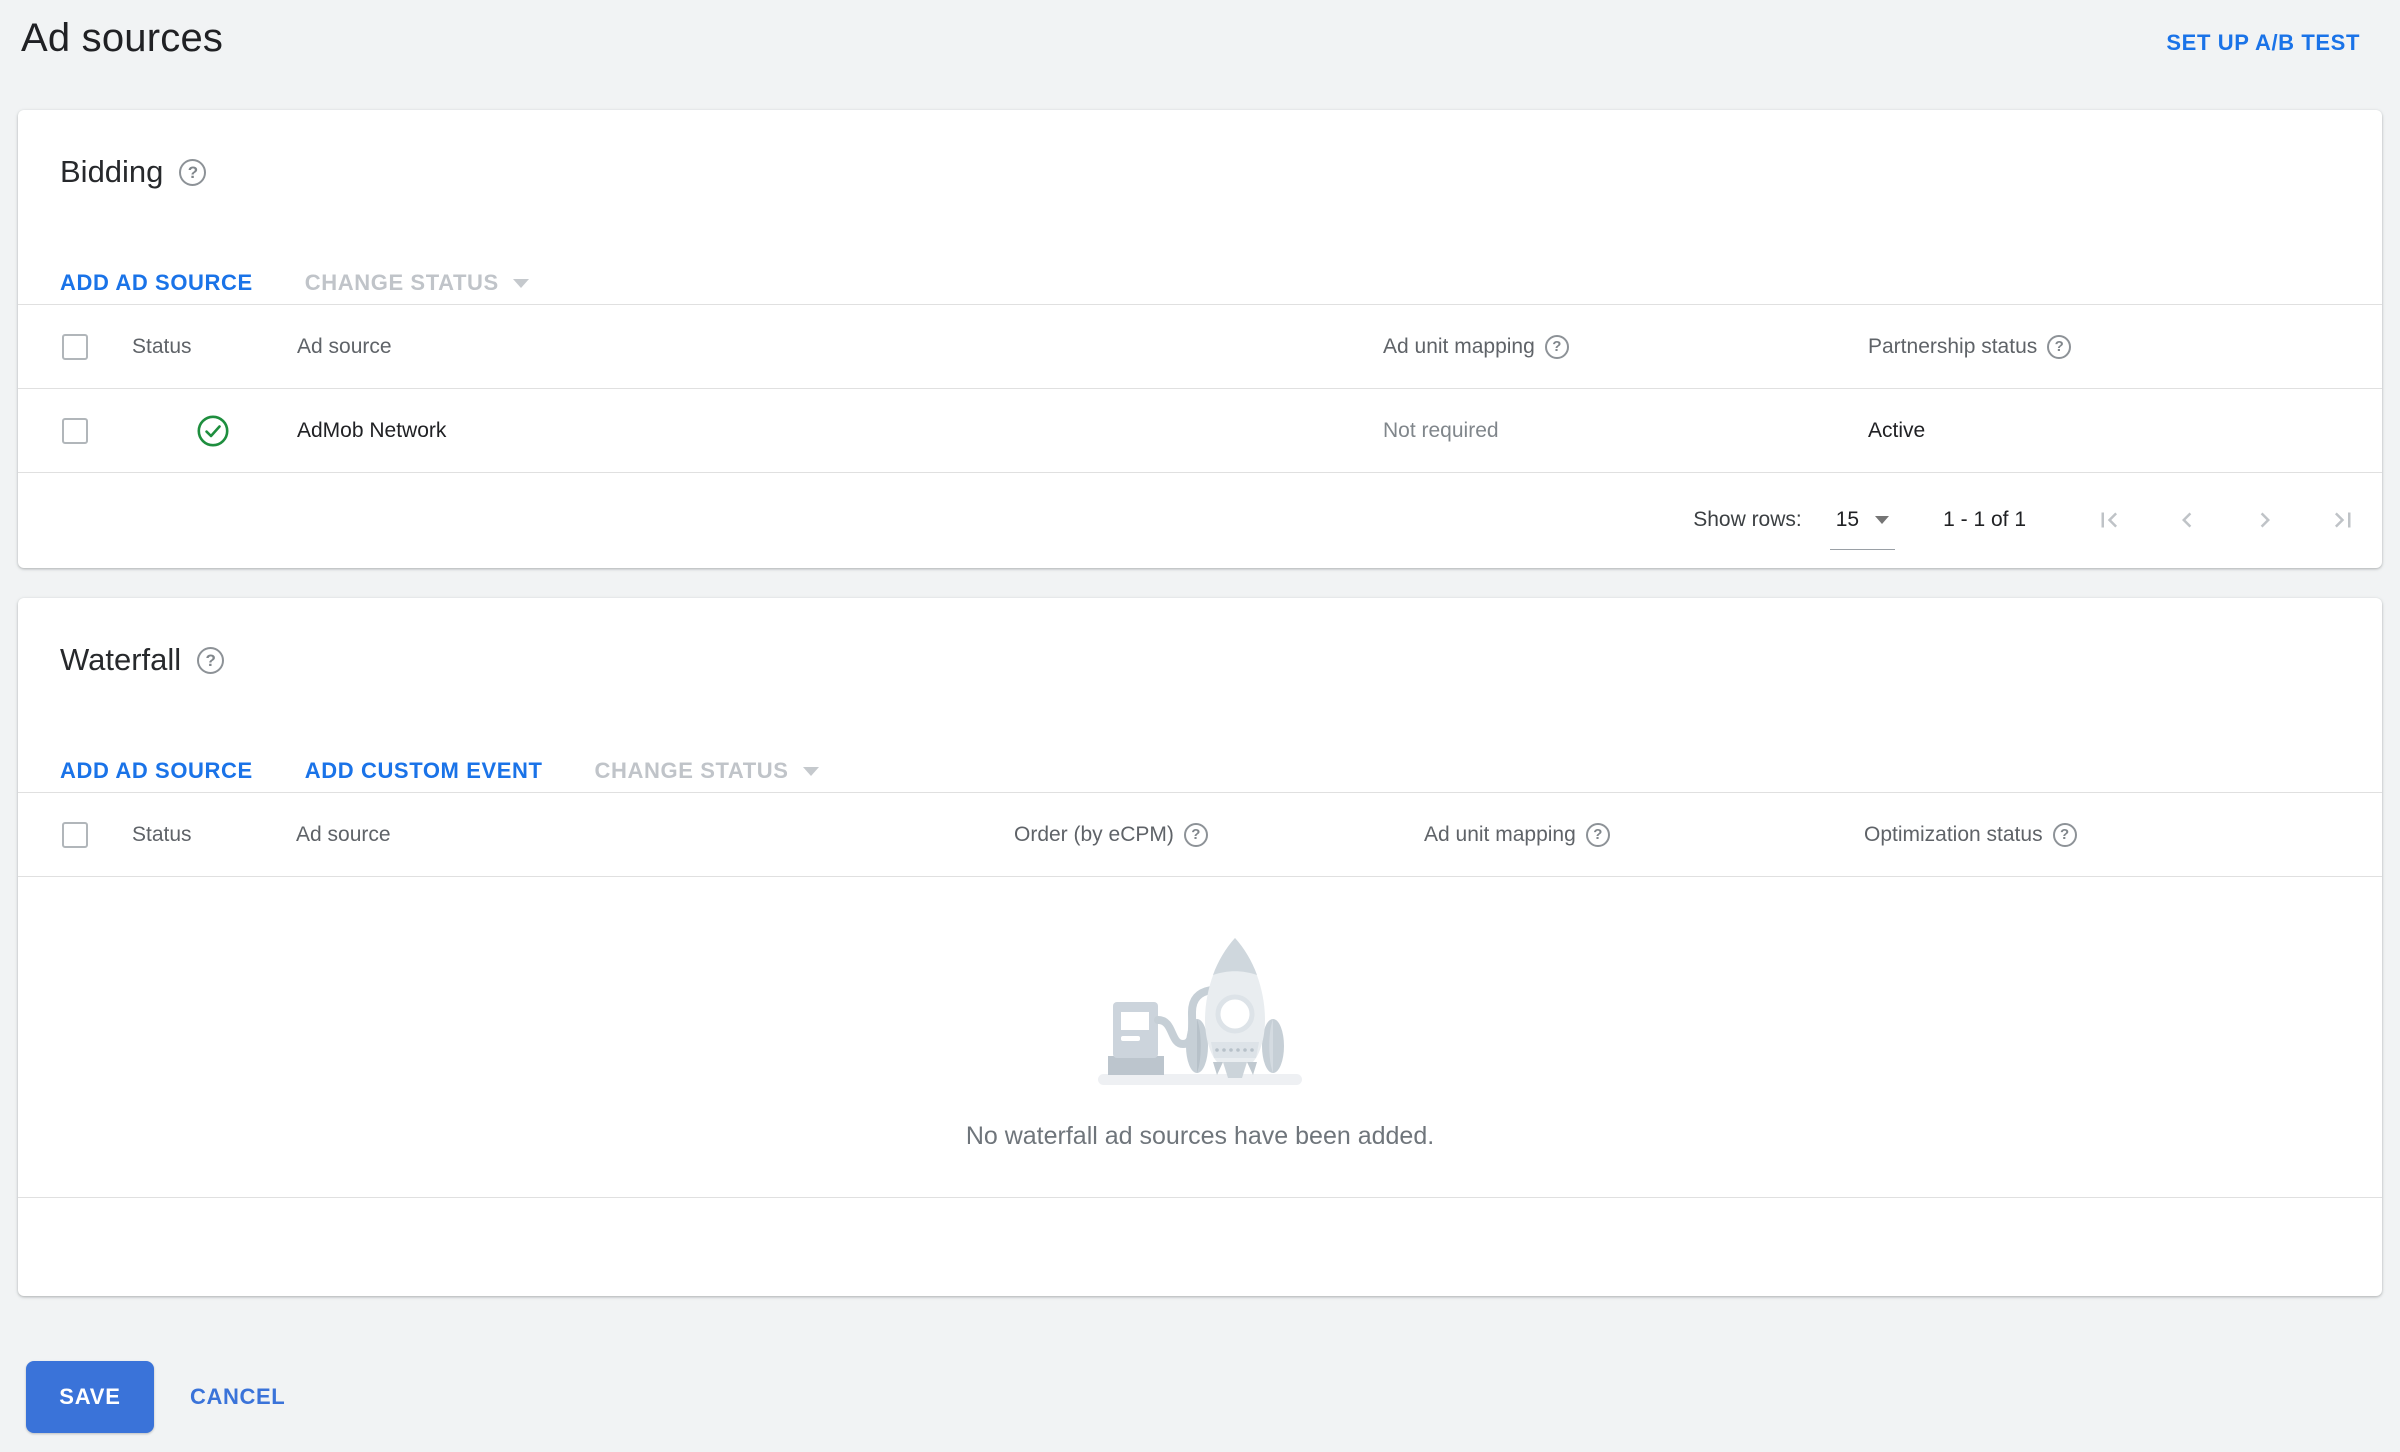 The image size is (2400, 1452). Describe the element at coordinates (1747, 519) in the screenshot. I see `show-rows-label: Show rows:` at that location.